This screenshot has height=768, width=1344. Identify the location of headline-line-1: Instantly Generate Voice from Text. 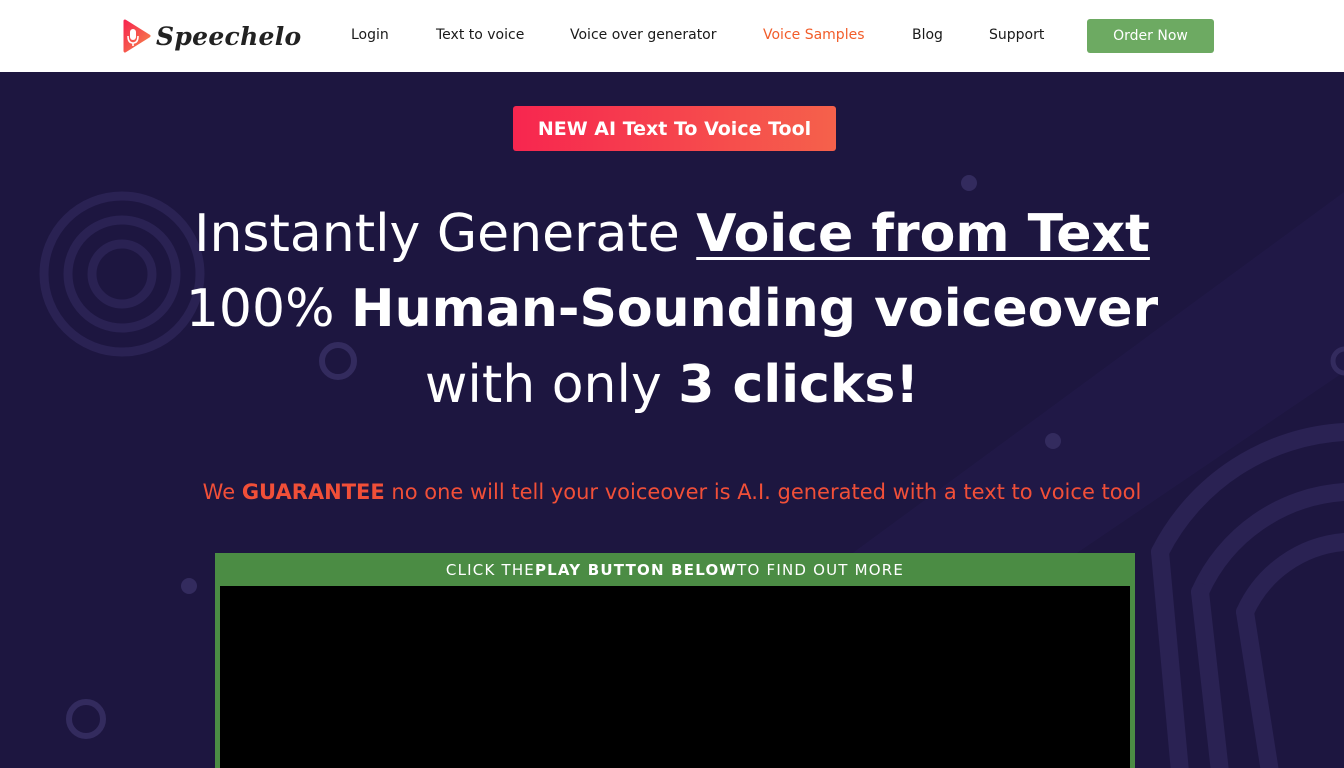
(672, 234).